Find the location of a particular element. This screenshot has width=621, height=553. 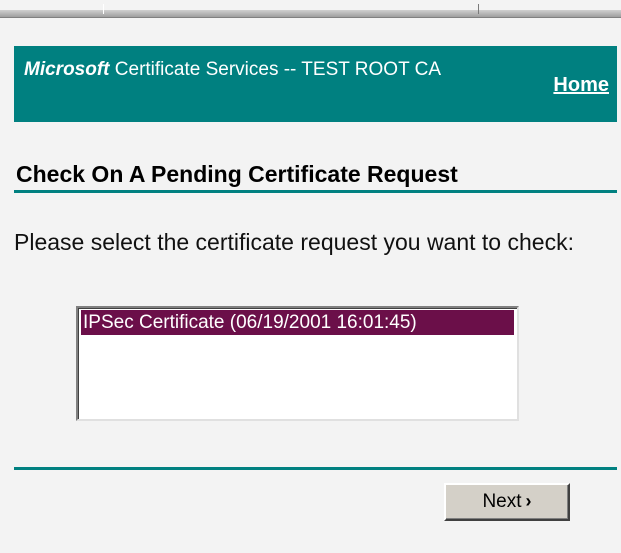

brand-name: Microsoft is located at coordinates (67, 69).